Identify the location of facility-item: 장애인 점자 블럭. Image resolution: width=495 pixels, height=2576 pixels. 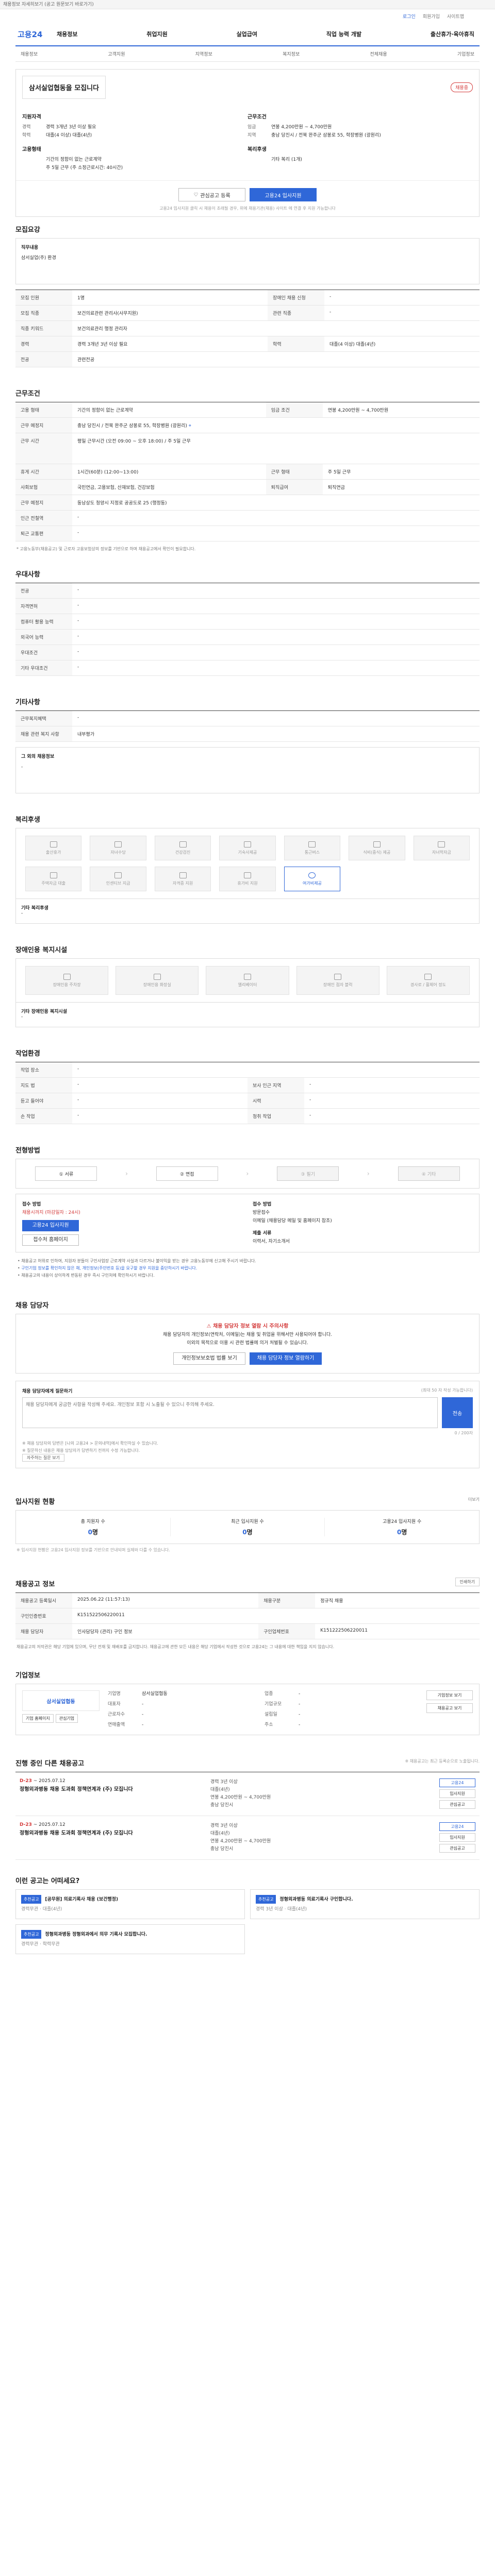
(338, 980).